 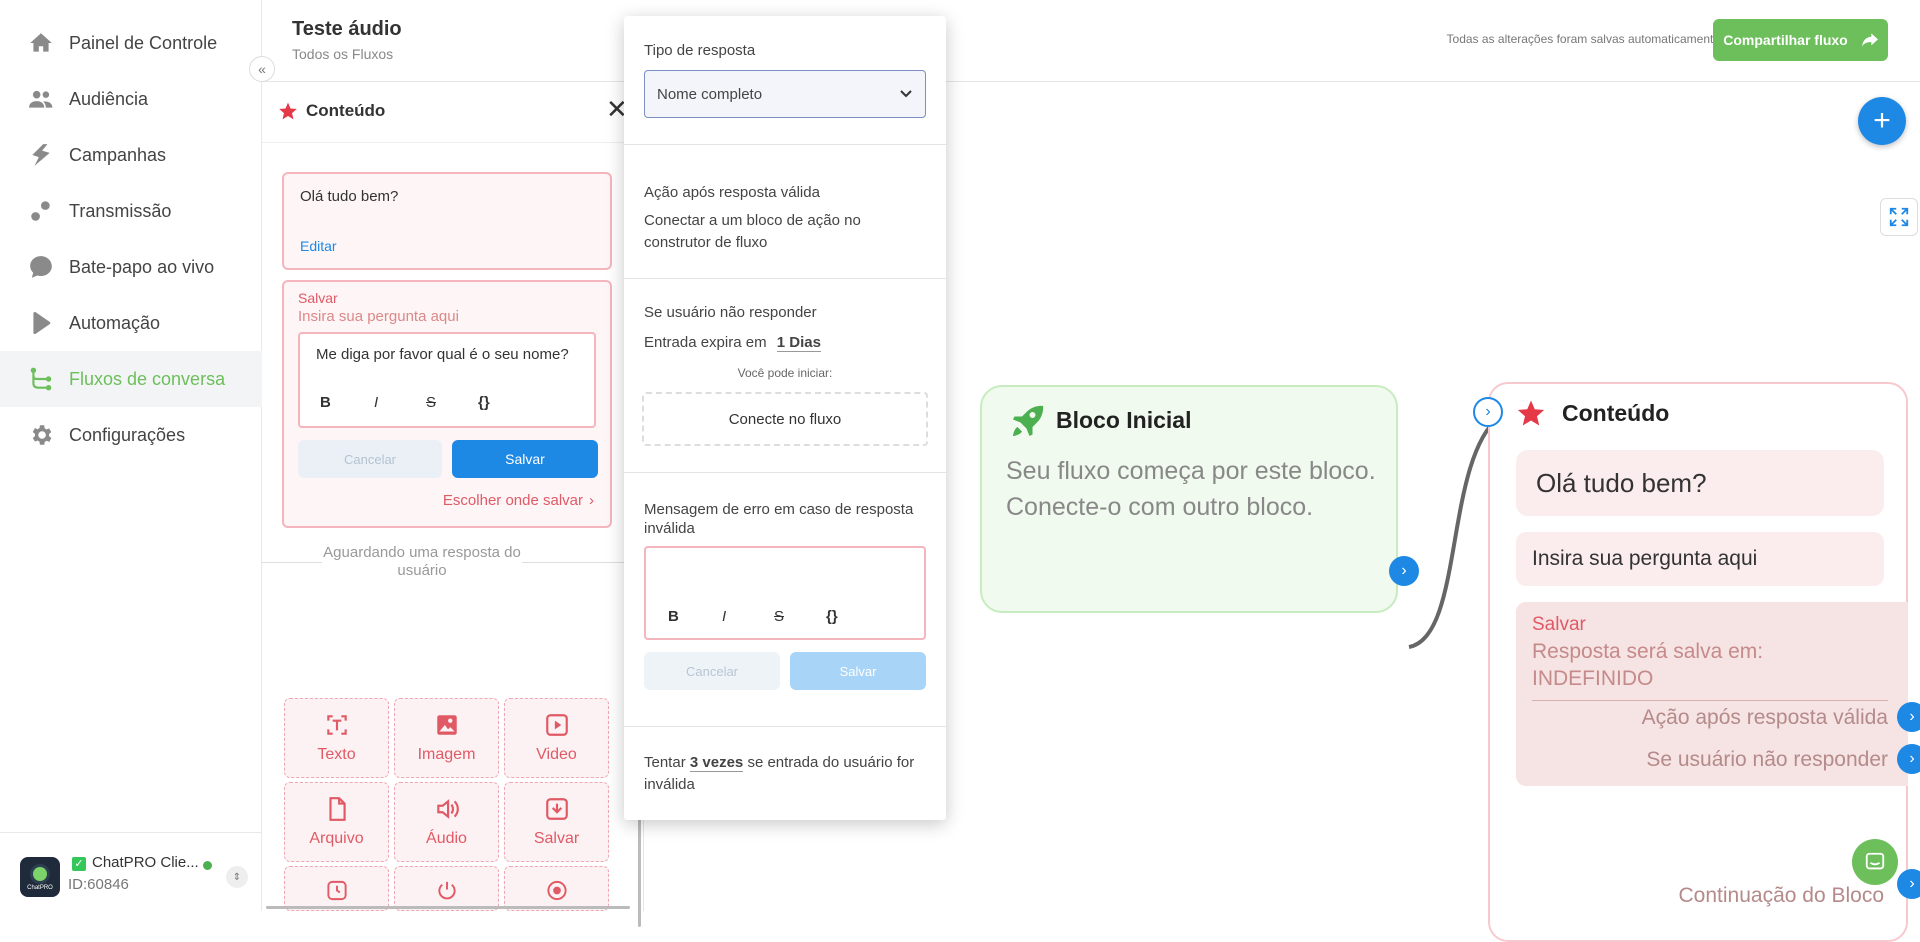 I want to click on tile-text: Texto, so click(x=336, y=738).